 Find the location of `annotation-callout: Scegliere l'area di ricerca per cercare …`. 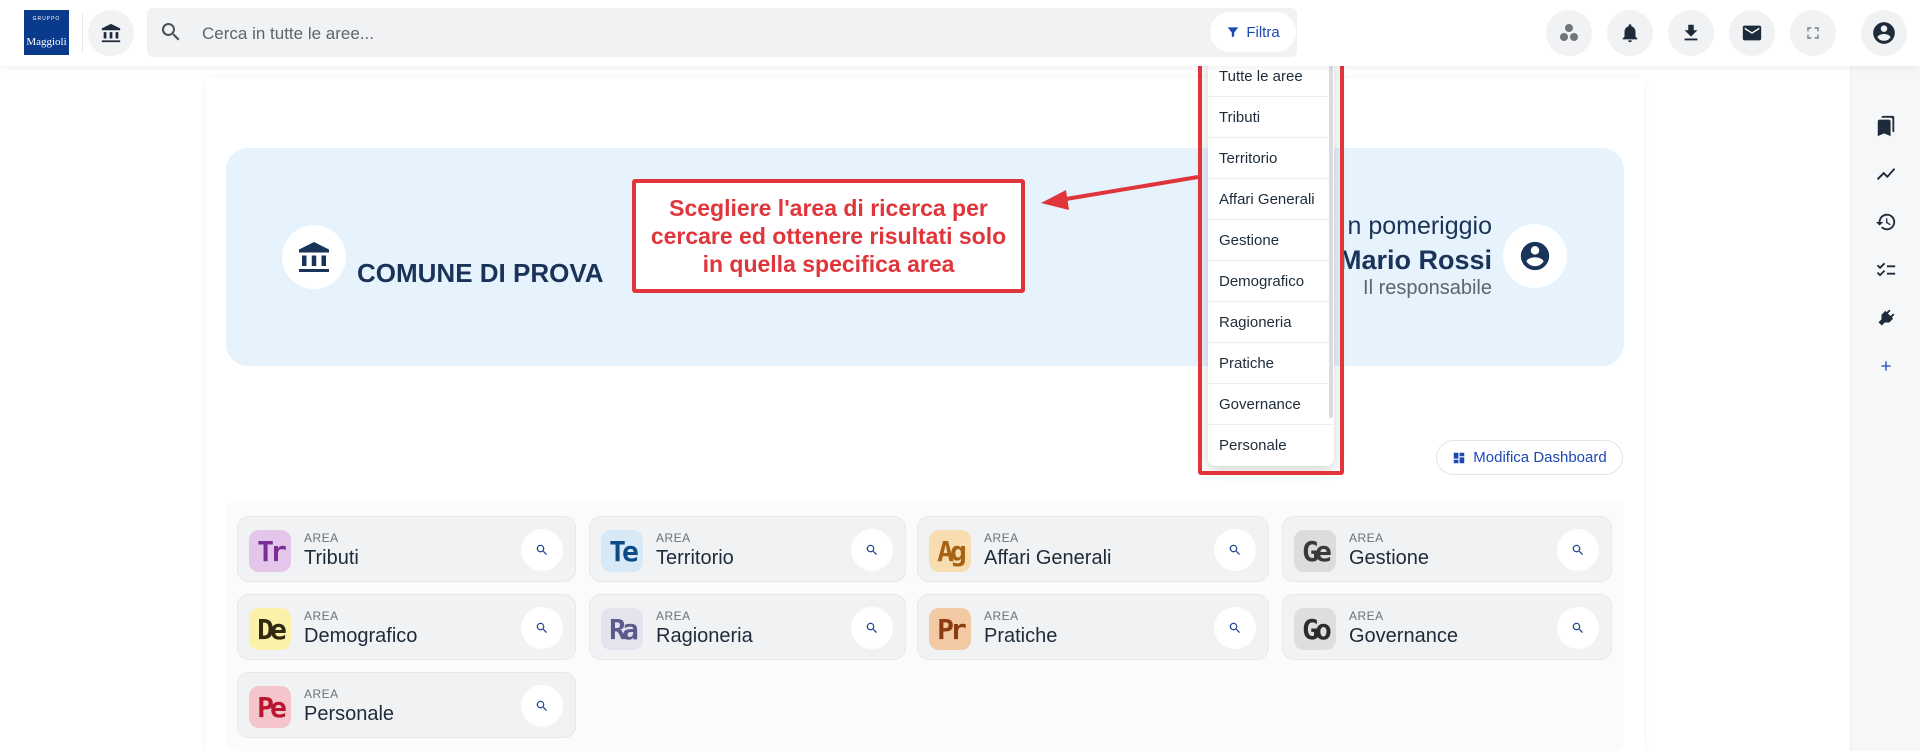

annotation-callout: Scegliere l'area di ricerca per cercare … is located at coordinates (828, 236).